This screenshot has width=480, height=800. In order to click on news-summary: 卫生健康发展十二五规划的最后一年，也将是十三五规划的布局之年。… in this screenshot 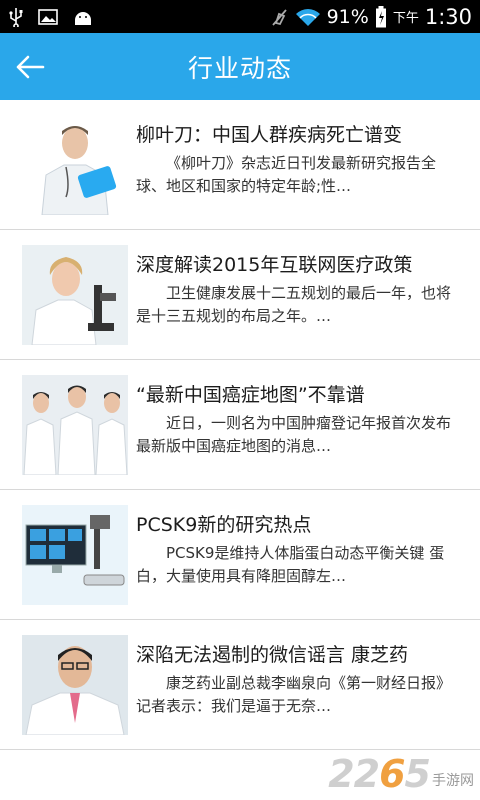, I will do `click(294, 304)`.